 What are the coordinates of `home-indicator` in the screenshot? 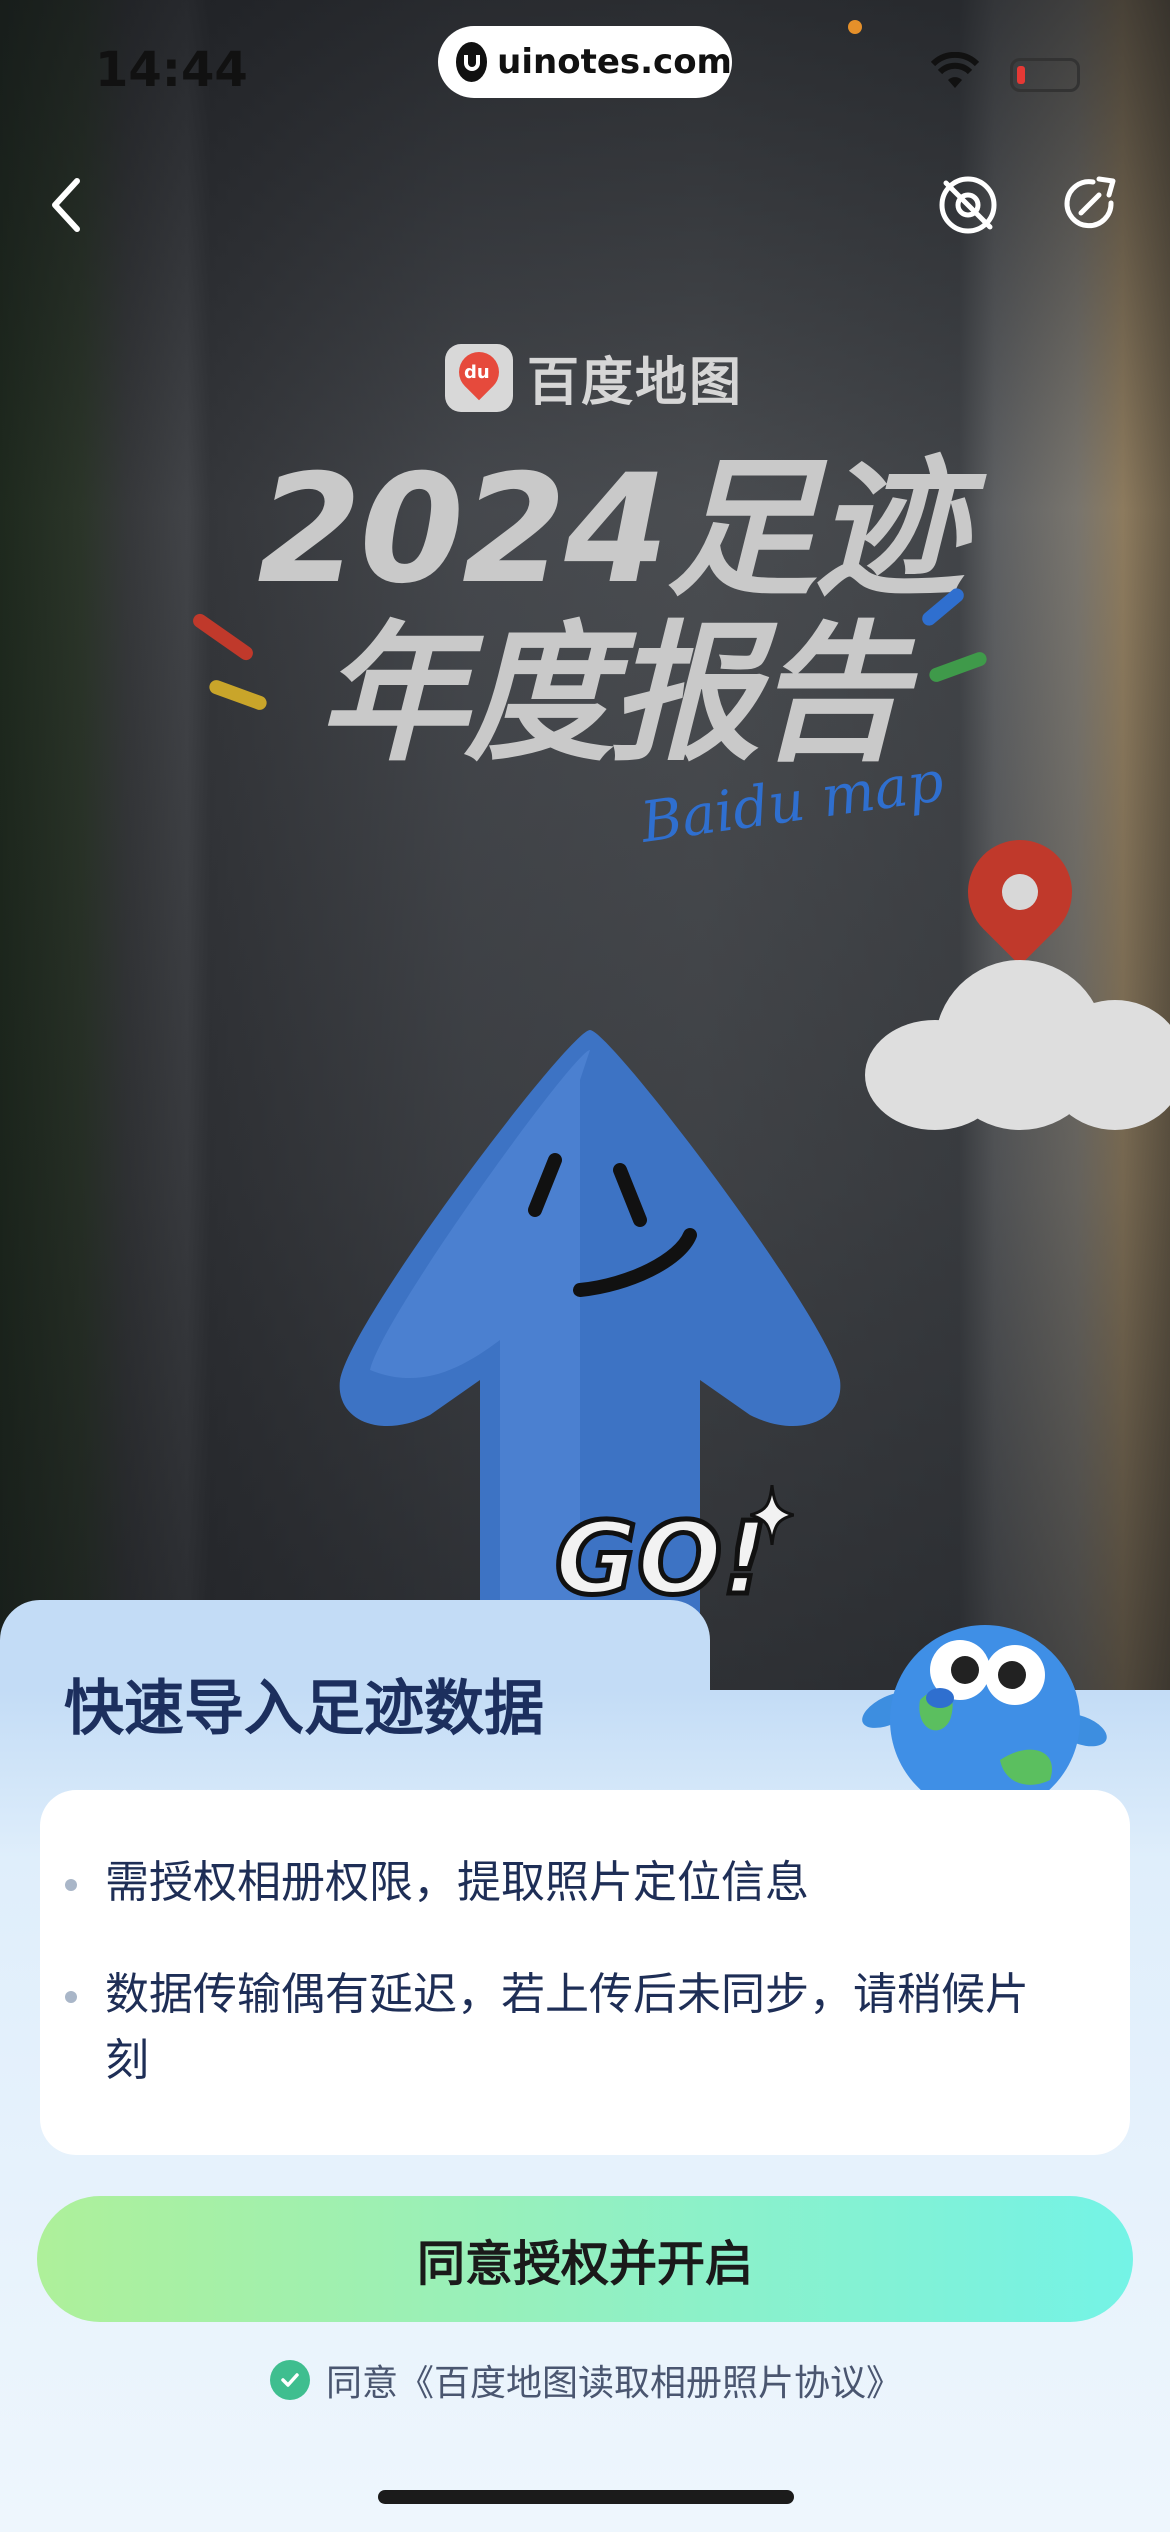 It's located at (586, 2497).